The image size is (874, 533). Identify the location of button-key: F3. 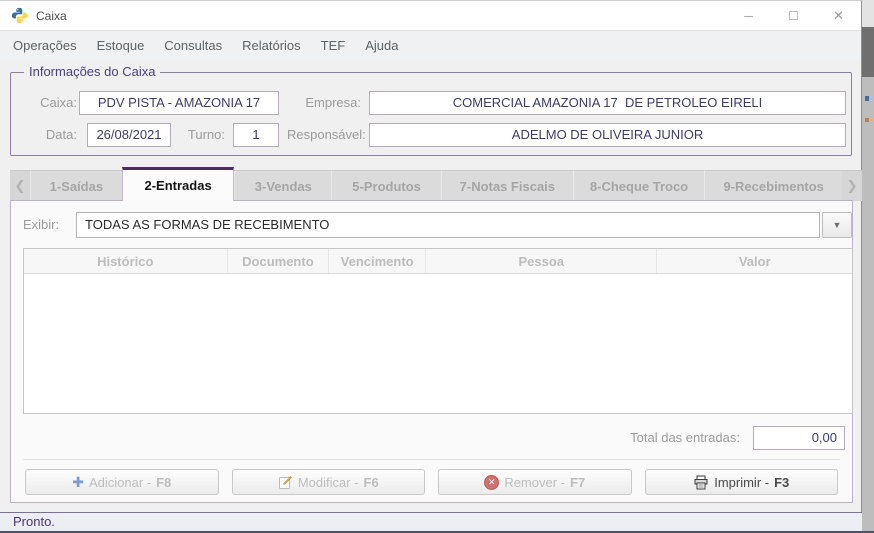
(782, 482).